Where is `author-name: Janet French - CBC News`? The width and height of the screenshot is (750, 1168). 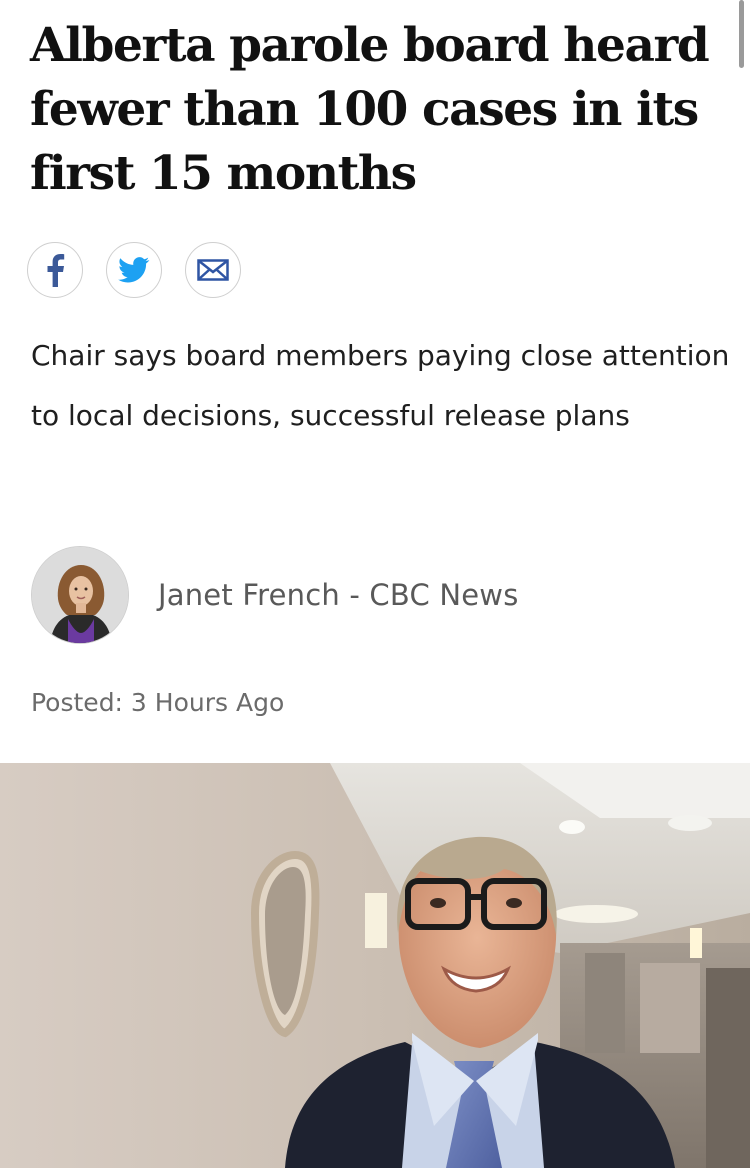 author-name: Janet French - CBC News is located at coordinates (338, 595).